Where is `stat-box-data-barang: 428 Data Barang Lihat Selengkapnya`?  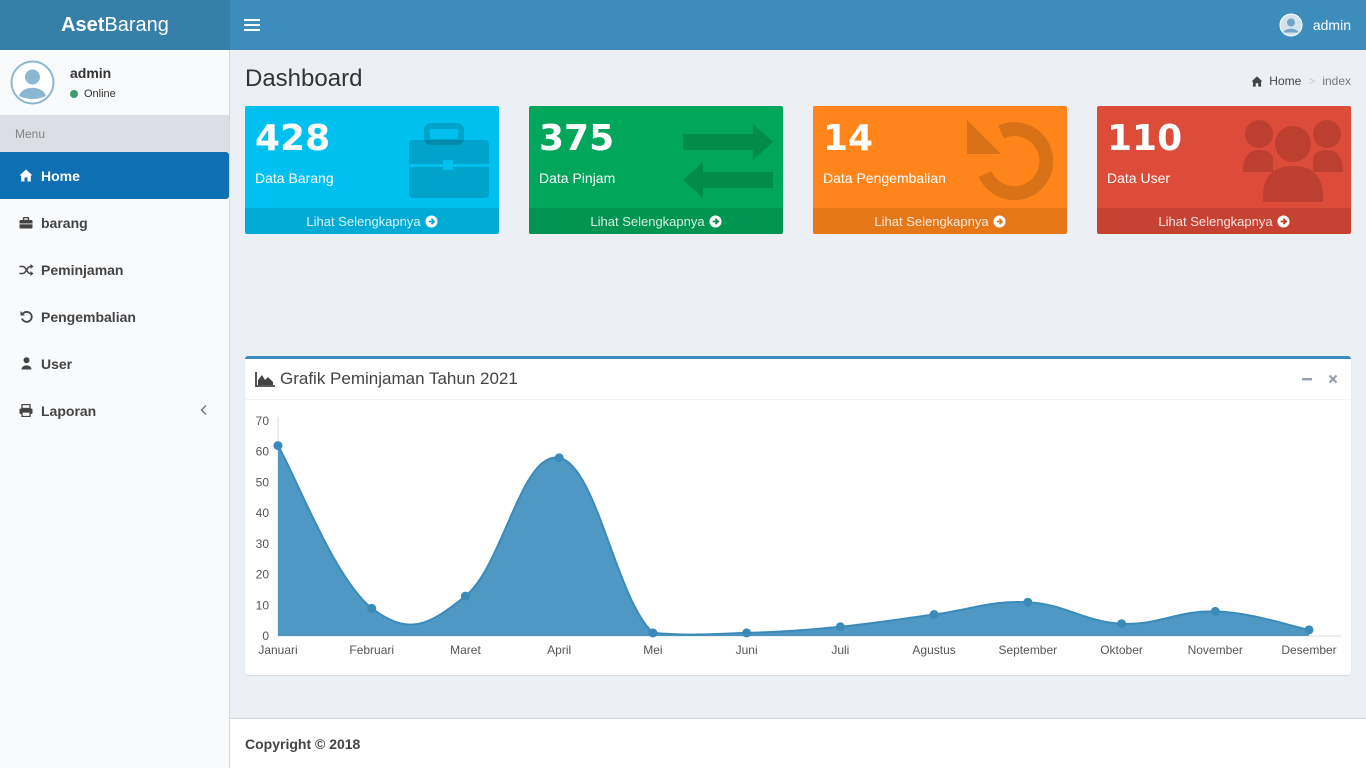 stat-box-data-barang: 428 Data Barang Lihat Selengkapnya is located at coordinates (372, 170).